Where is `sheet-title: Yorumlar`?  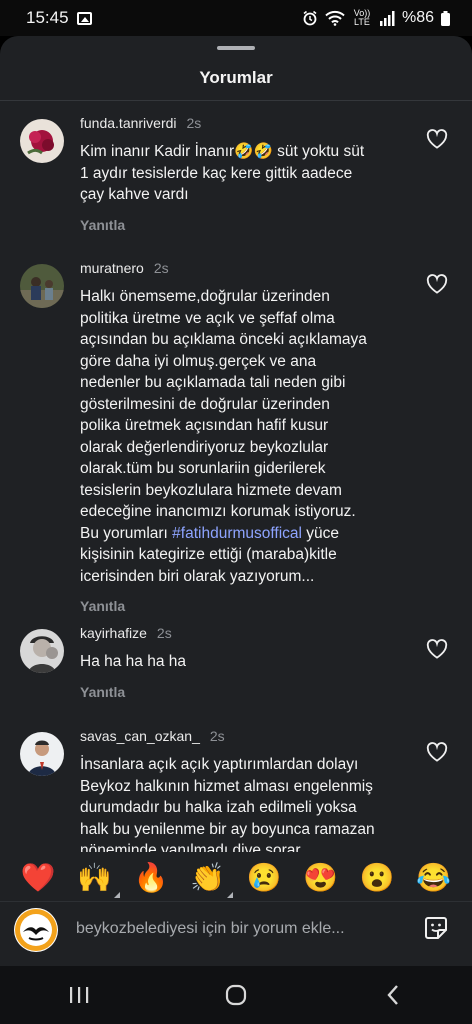
sheet-title: Yorumlar is located at coordinates (236, 77).